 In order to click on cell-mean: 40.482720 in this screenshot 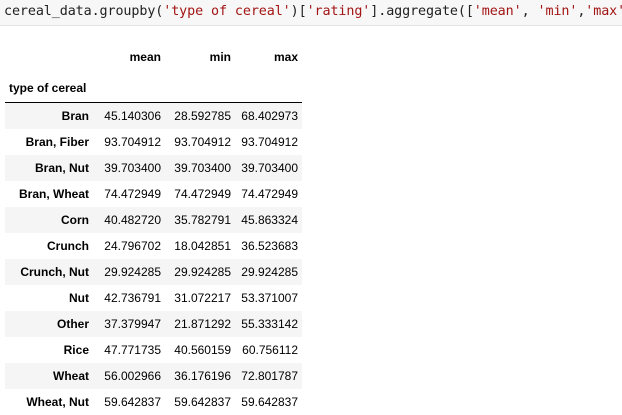, I will do `click(132, 220)`.